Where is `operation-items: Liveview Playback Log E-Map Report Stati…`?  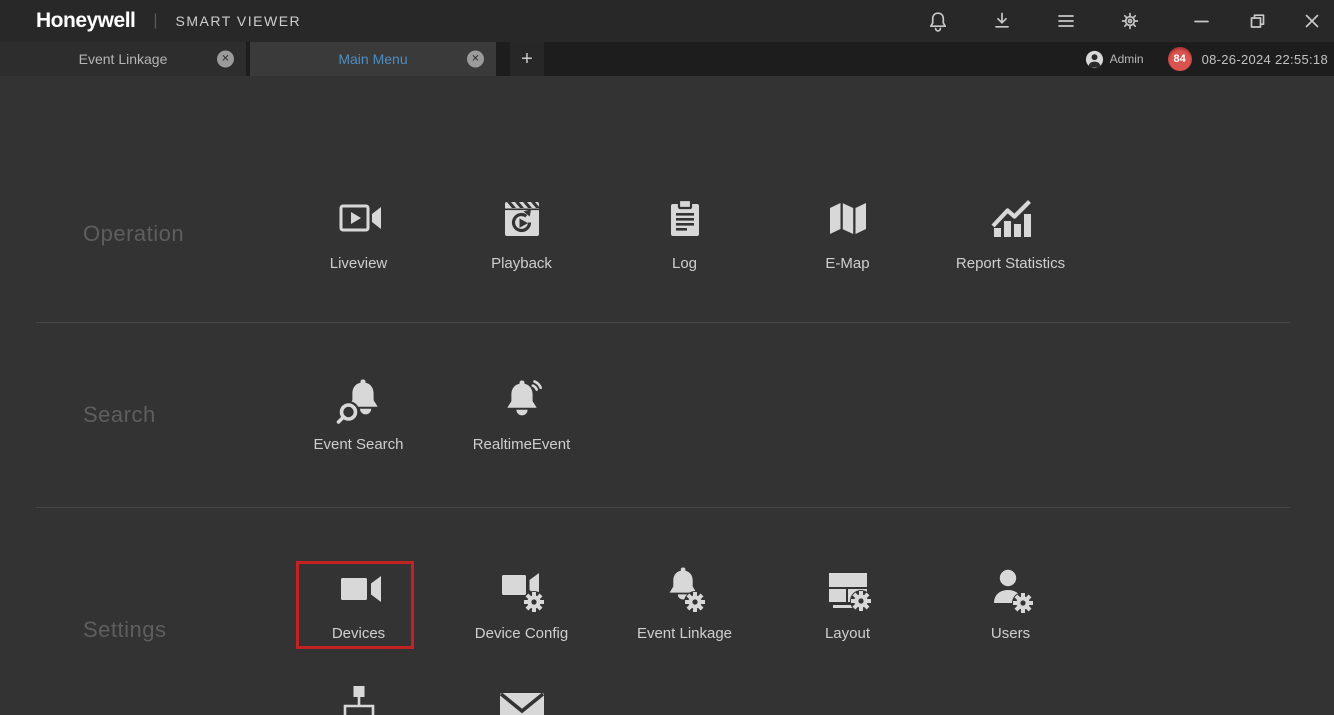 operation-items: Liveview Playback Log E-Map Report Stati… is located at coordinates (684, 234).